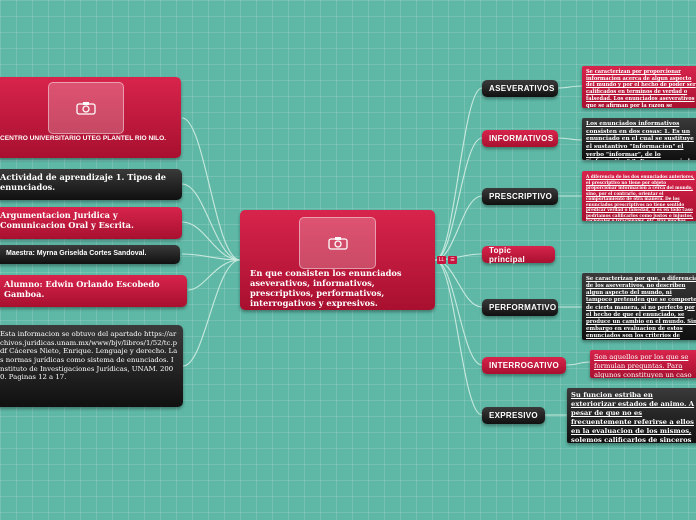  I want to click on card-student: Alumno: Edwin Orlando Escobedo Gamboa., so click(93, 291).